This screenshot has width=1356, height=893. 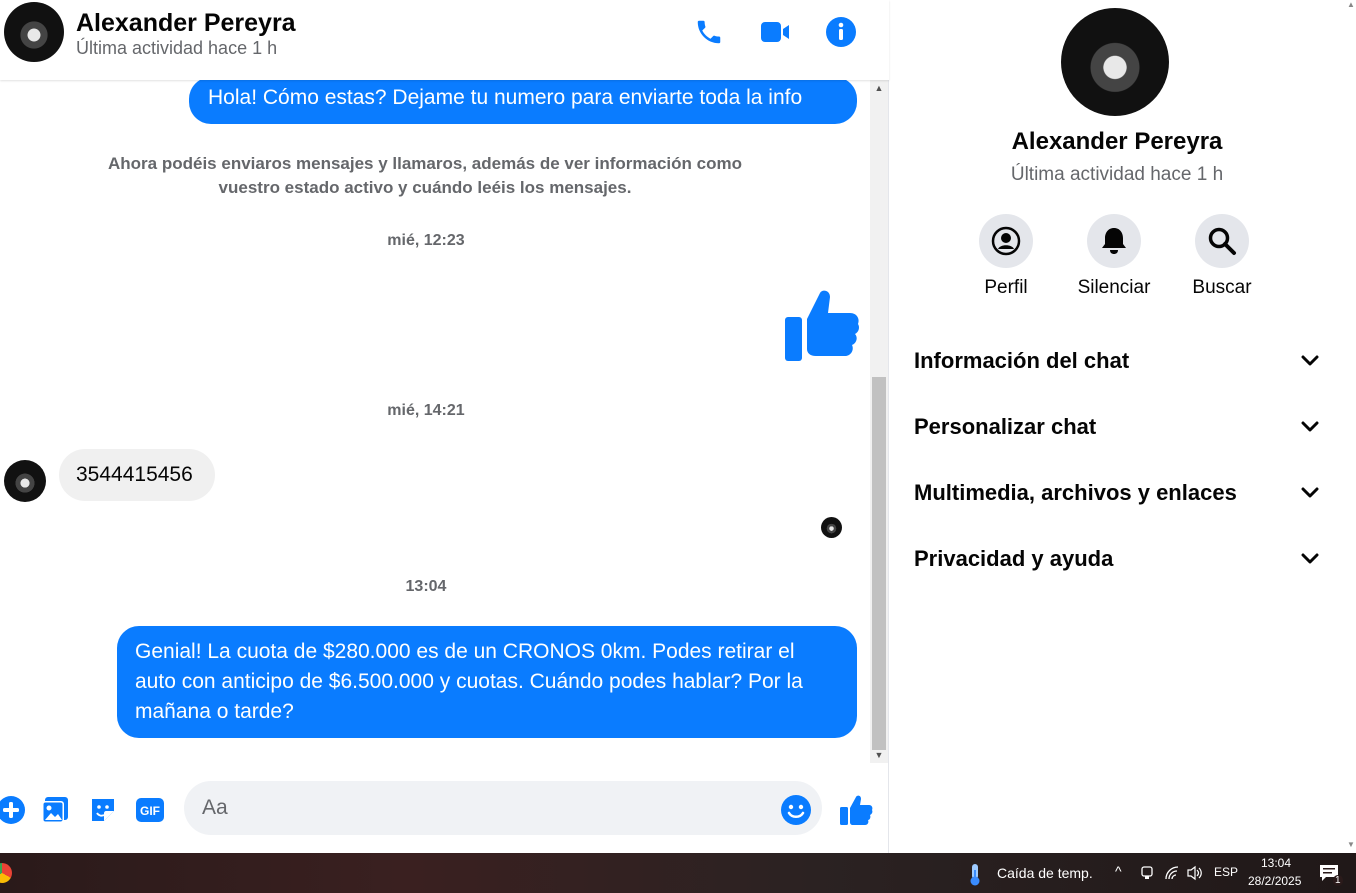 What do you see at coordinates (1114, 287) in the screenshot?
I see `mute-label: Silenciar` at bounding box center [1114, 287].